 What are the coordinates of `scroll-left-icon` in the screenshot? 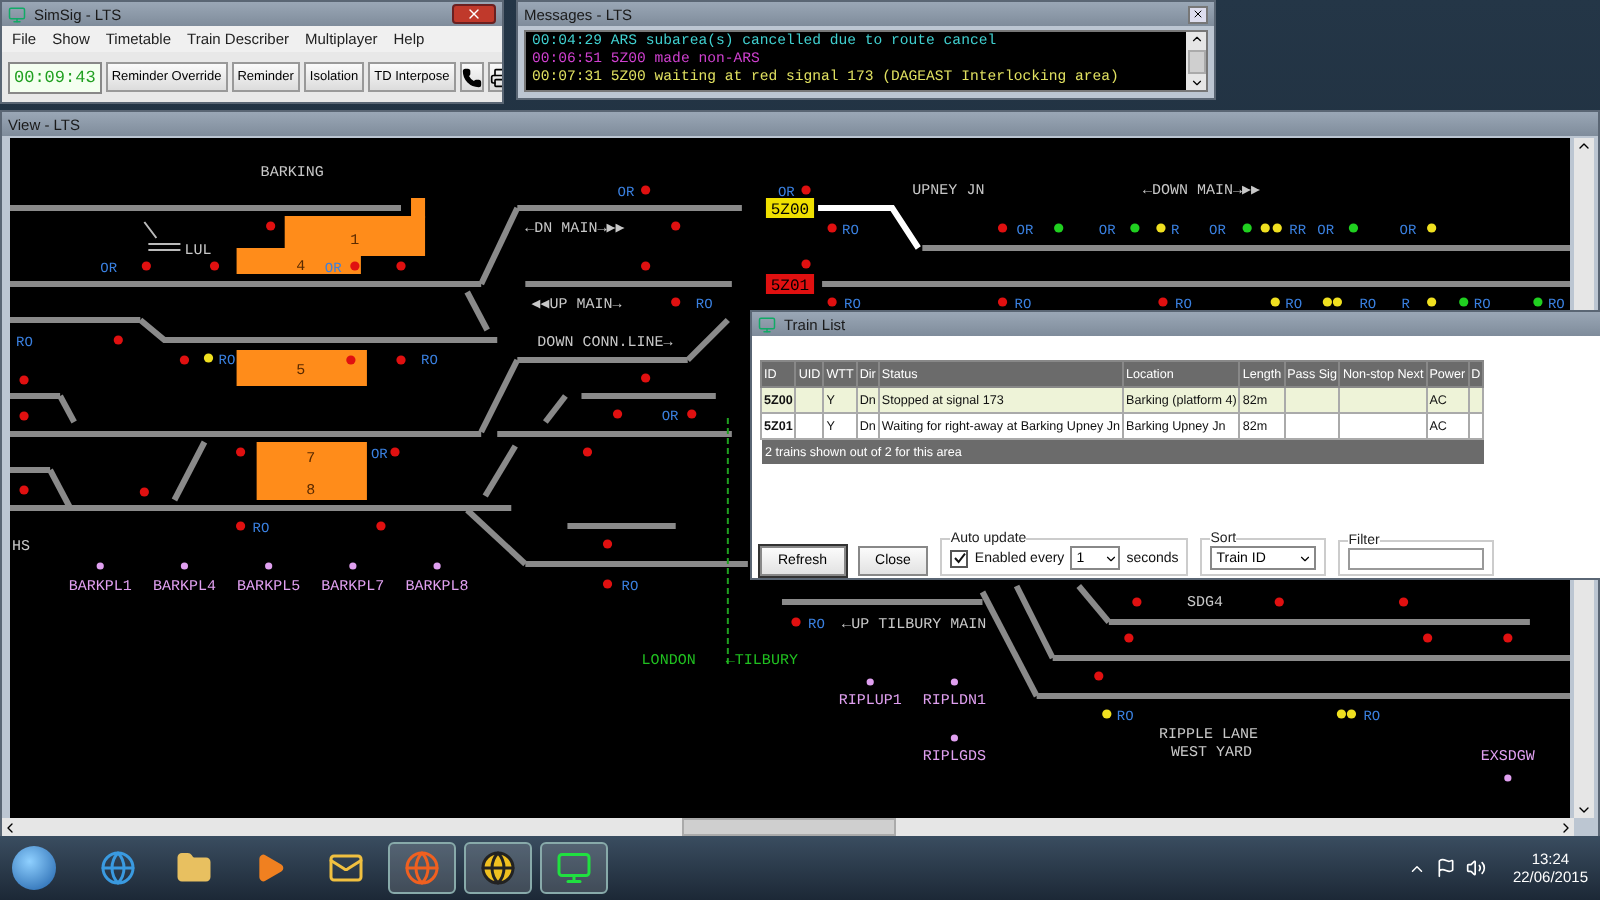 It's located at (10, 827).